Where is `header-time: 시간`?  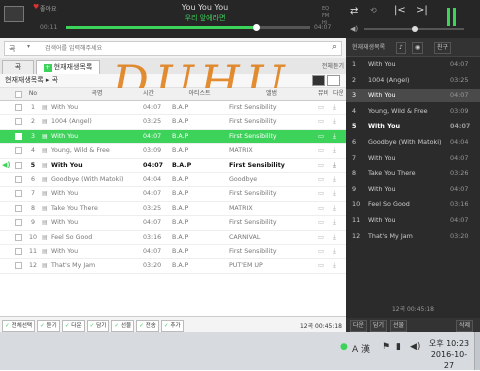
header-time: 시간 is located at coordinates (153, 94).